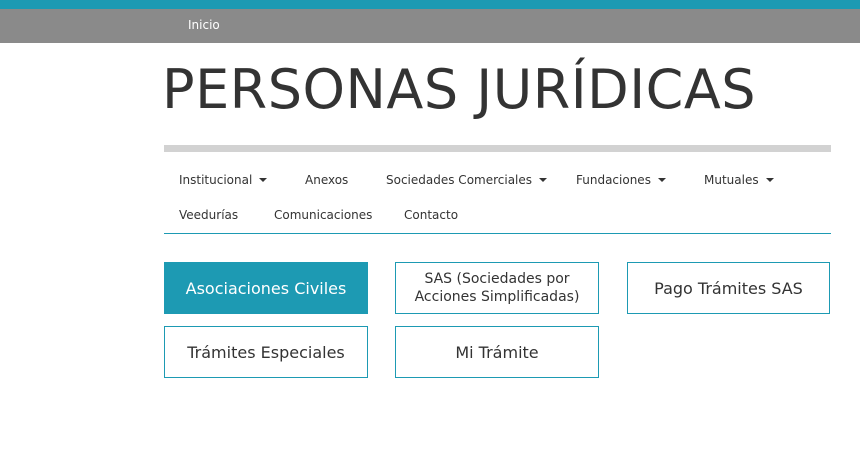  I want to click on nav-item-contacto: Contacto, so click(431, 215).